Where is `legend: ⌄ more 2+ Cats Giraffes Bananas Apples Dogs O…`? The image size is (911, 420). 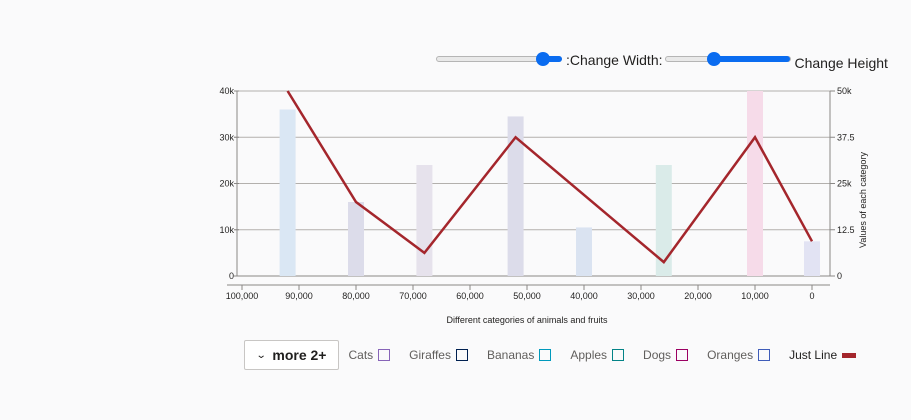 legend: ⌄ more 2+ Cats Giraffes Bananas Apples Dogs O… is located at coordinates (552, 355).